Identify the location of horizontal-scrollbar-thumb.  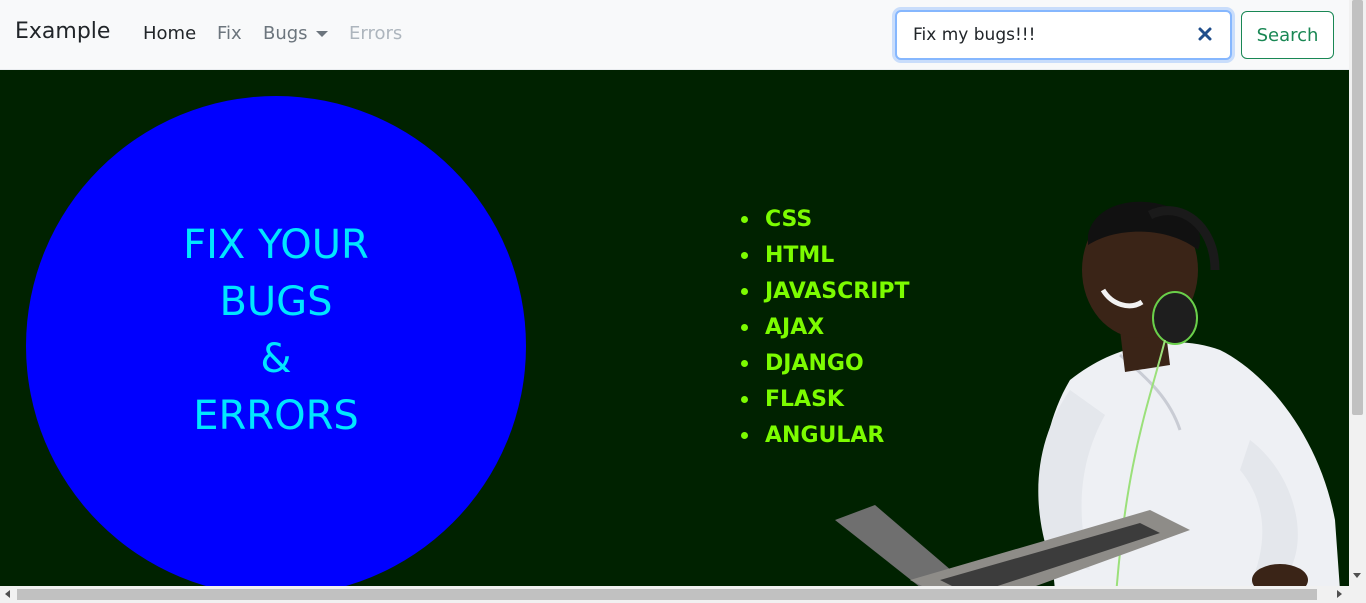
(667, 594).